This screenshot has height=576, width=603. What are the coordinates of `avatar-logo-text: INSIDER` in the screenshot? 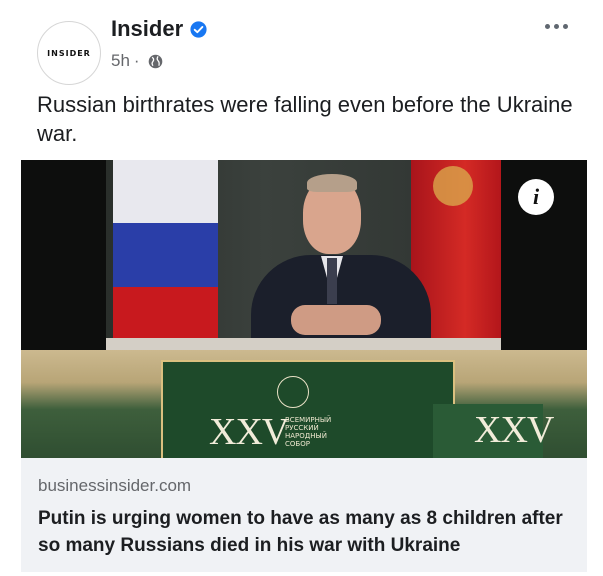 It's located at (69, 53).